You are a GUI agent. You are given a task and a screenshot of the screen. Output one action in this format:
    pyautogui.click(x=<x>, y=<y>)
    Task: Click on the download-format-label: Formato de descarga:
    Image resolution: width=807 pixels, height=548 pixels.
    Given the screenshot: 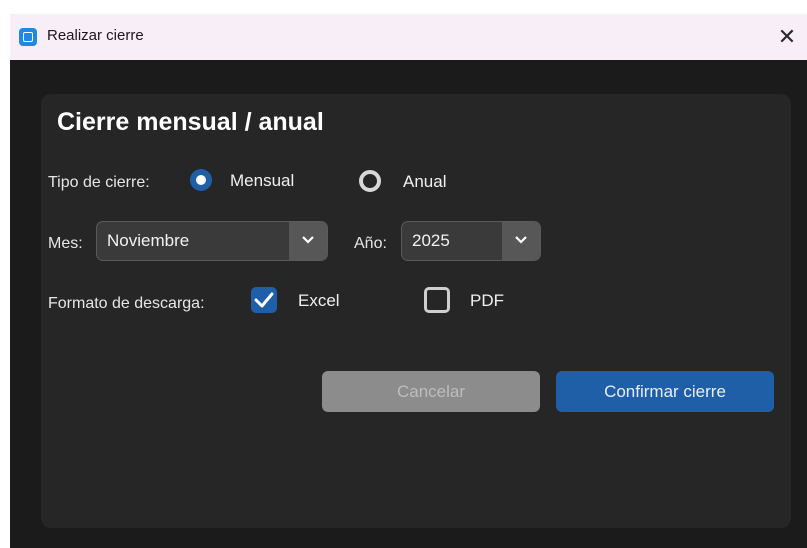 What is the action you would take?
    pyautogui.click(x=126, y=303)
    